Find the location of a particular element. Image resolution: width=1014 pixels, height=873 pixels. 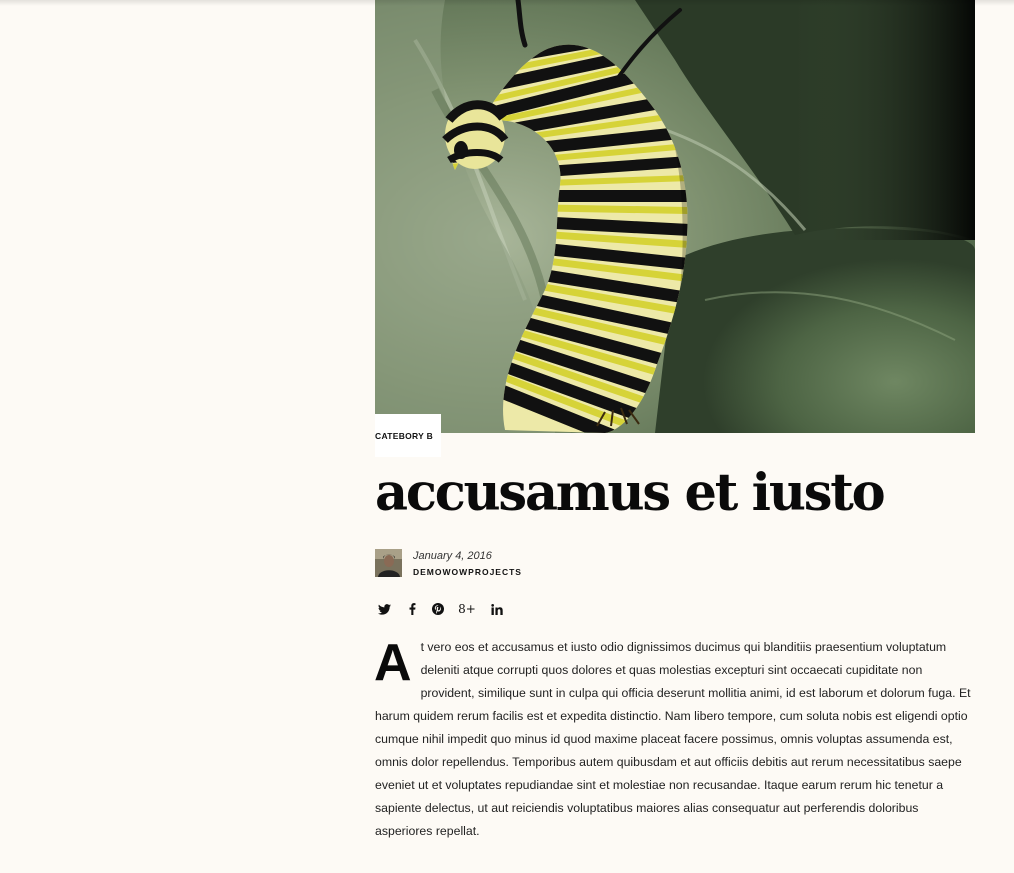

twitter-icon is located at coordinates (384, 609).